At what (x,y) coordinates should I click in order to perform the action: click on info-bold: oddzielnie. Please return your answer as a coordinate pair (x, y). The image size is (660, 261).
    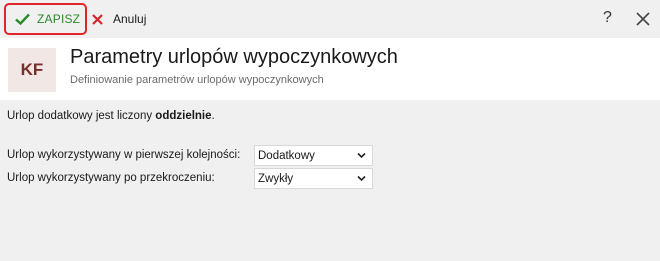
    Looking at the image, I should click on (183, 116).